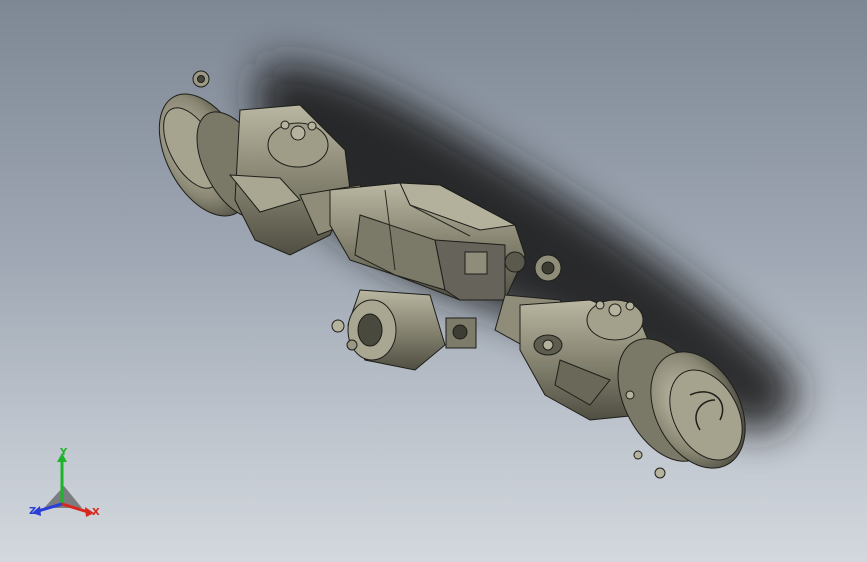 The width and height of the screenshot is (867, 562). I want to click on z-axis-label: Z, so click(33, 511).